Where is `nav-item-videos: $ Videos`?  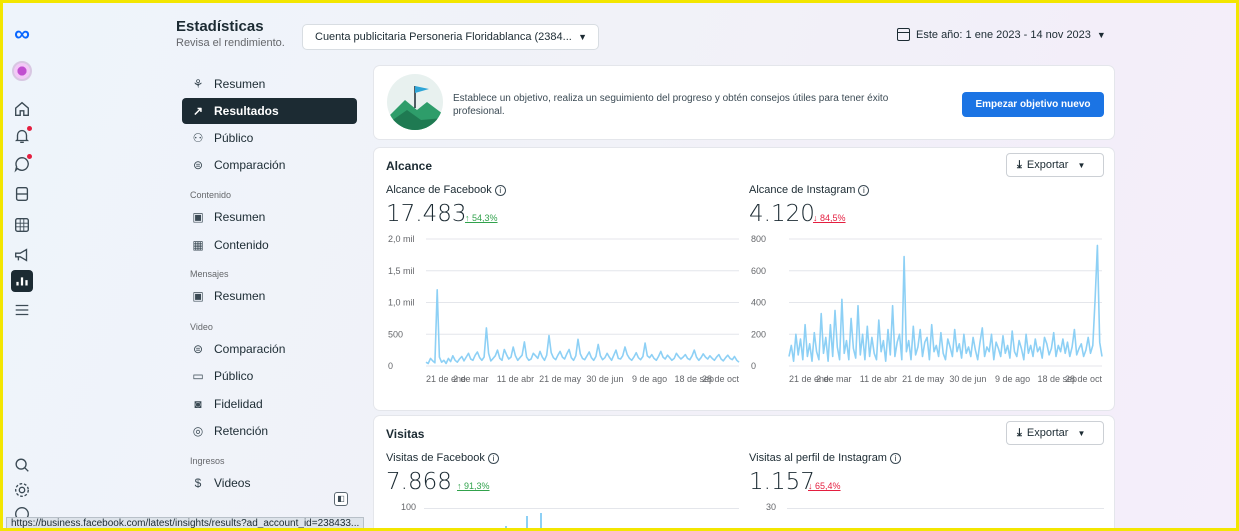
nav-item-videos: $ Videos is located at coordinates (269, 483).